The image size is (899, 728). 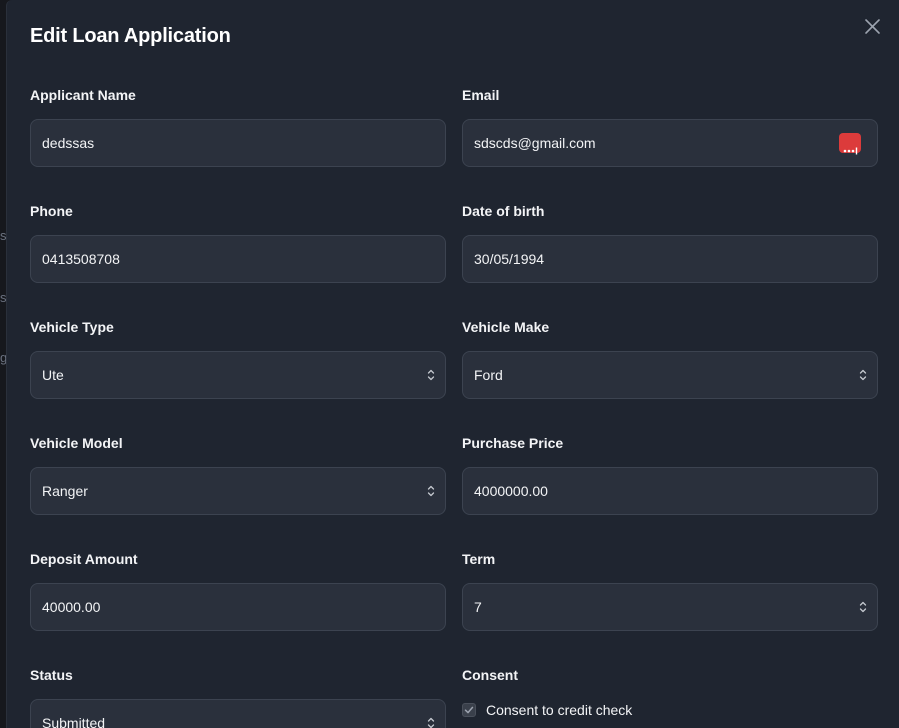 I want to click on vehicle-type-label: Vehicle Type, so click(x=72, y=327).